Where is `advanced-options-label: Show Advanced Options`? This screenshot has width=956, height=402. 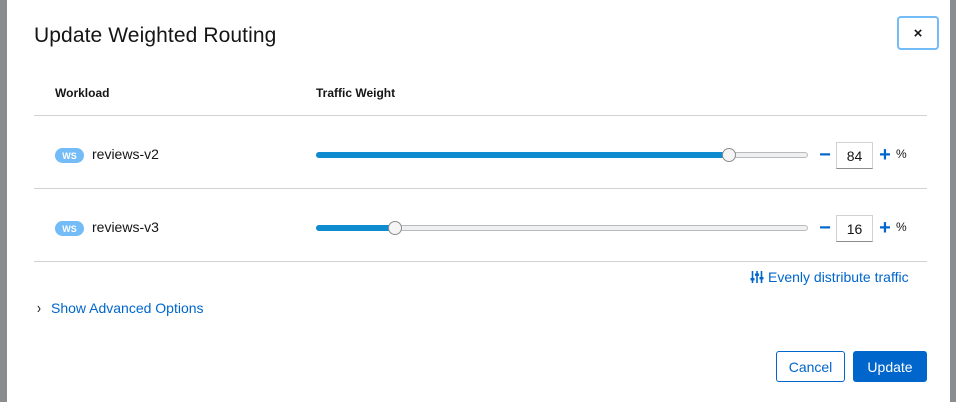
advanced-options-label: Show Advanced Options is located at coordinates (127, 308).